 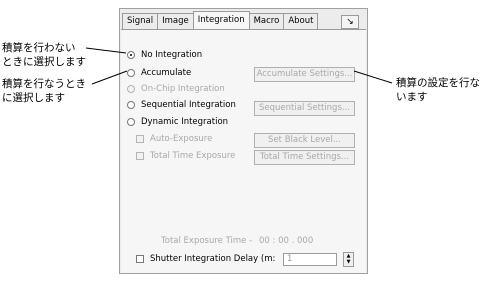 I want to click on radio-label: Sequential Integration, so click(x=188, y=105).